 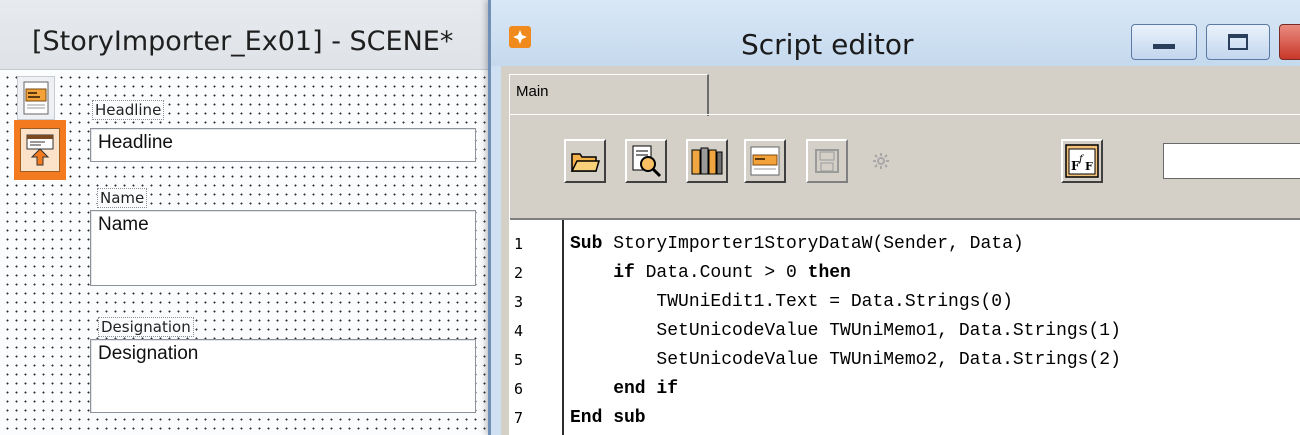 I want to click on name-label: Name, so click(x=122, y=198).